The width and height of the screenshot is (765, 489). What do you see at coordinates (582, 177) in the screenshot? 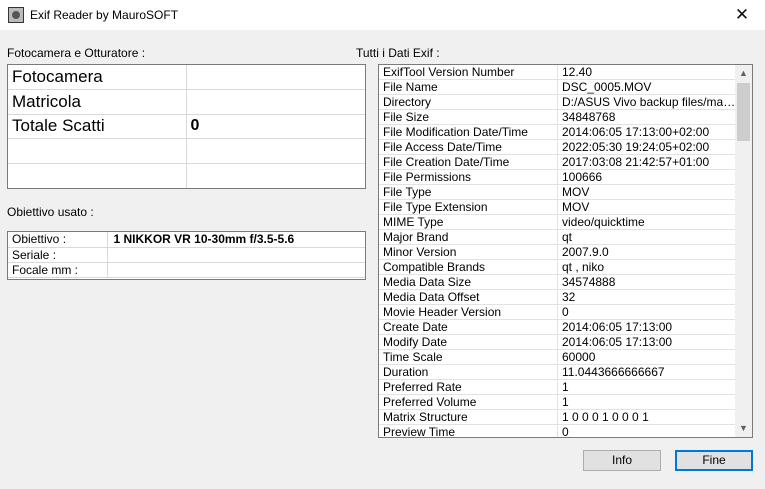
I see `exif-value: 100666` at bounding box center [582, 177].